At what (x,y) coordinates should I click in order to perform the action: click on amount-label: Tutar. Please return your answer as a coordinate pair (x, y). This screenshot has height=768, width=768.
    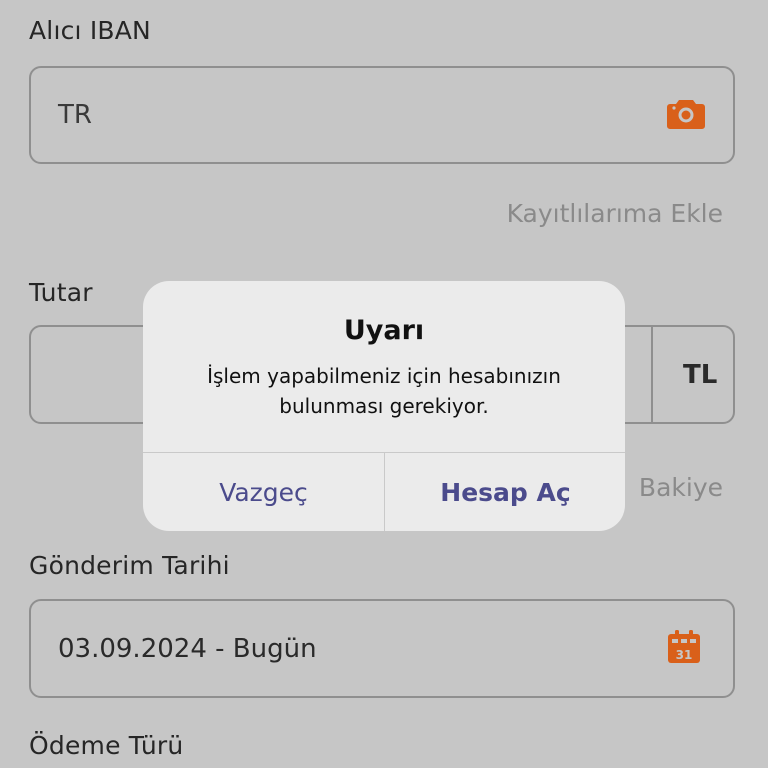
    Looking at the image, I should click on (61, 292).